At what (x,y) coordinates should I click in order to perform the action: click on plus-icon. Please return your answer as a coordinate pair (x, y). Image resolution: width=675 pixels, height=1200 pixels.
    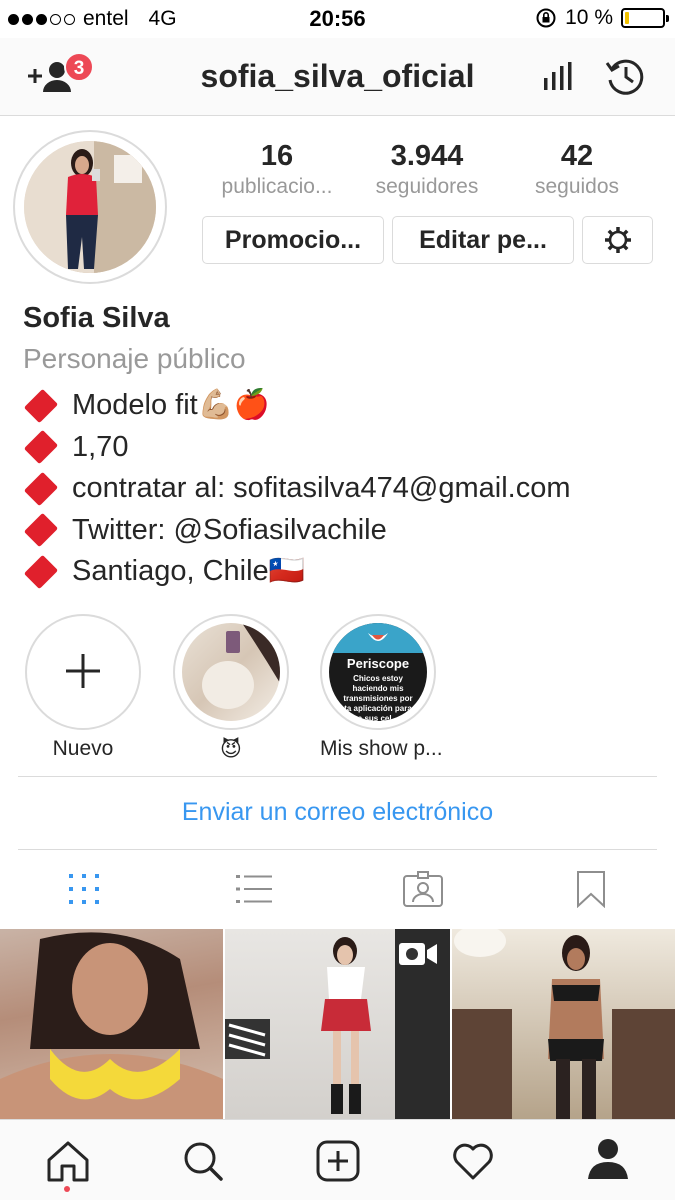
    Looking at the image, I should click on (83, 671).